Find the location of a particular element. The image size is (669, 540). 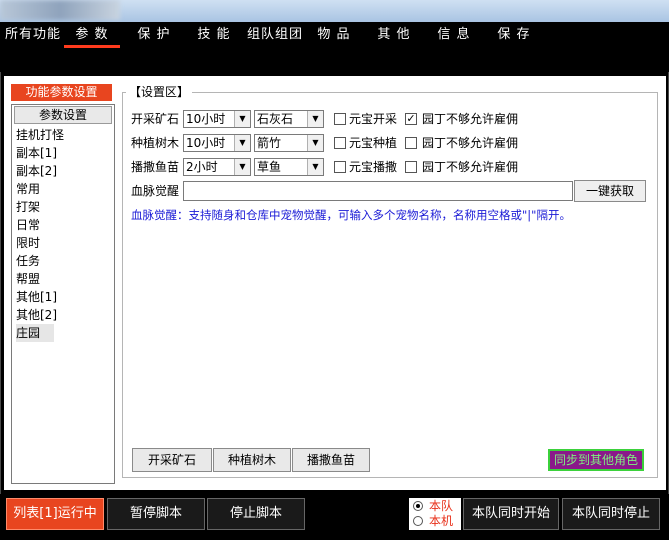

title-blurred-area is located at coordinates (60, 10).